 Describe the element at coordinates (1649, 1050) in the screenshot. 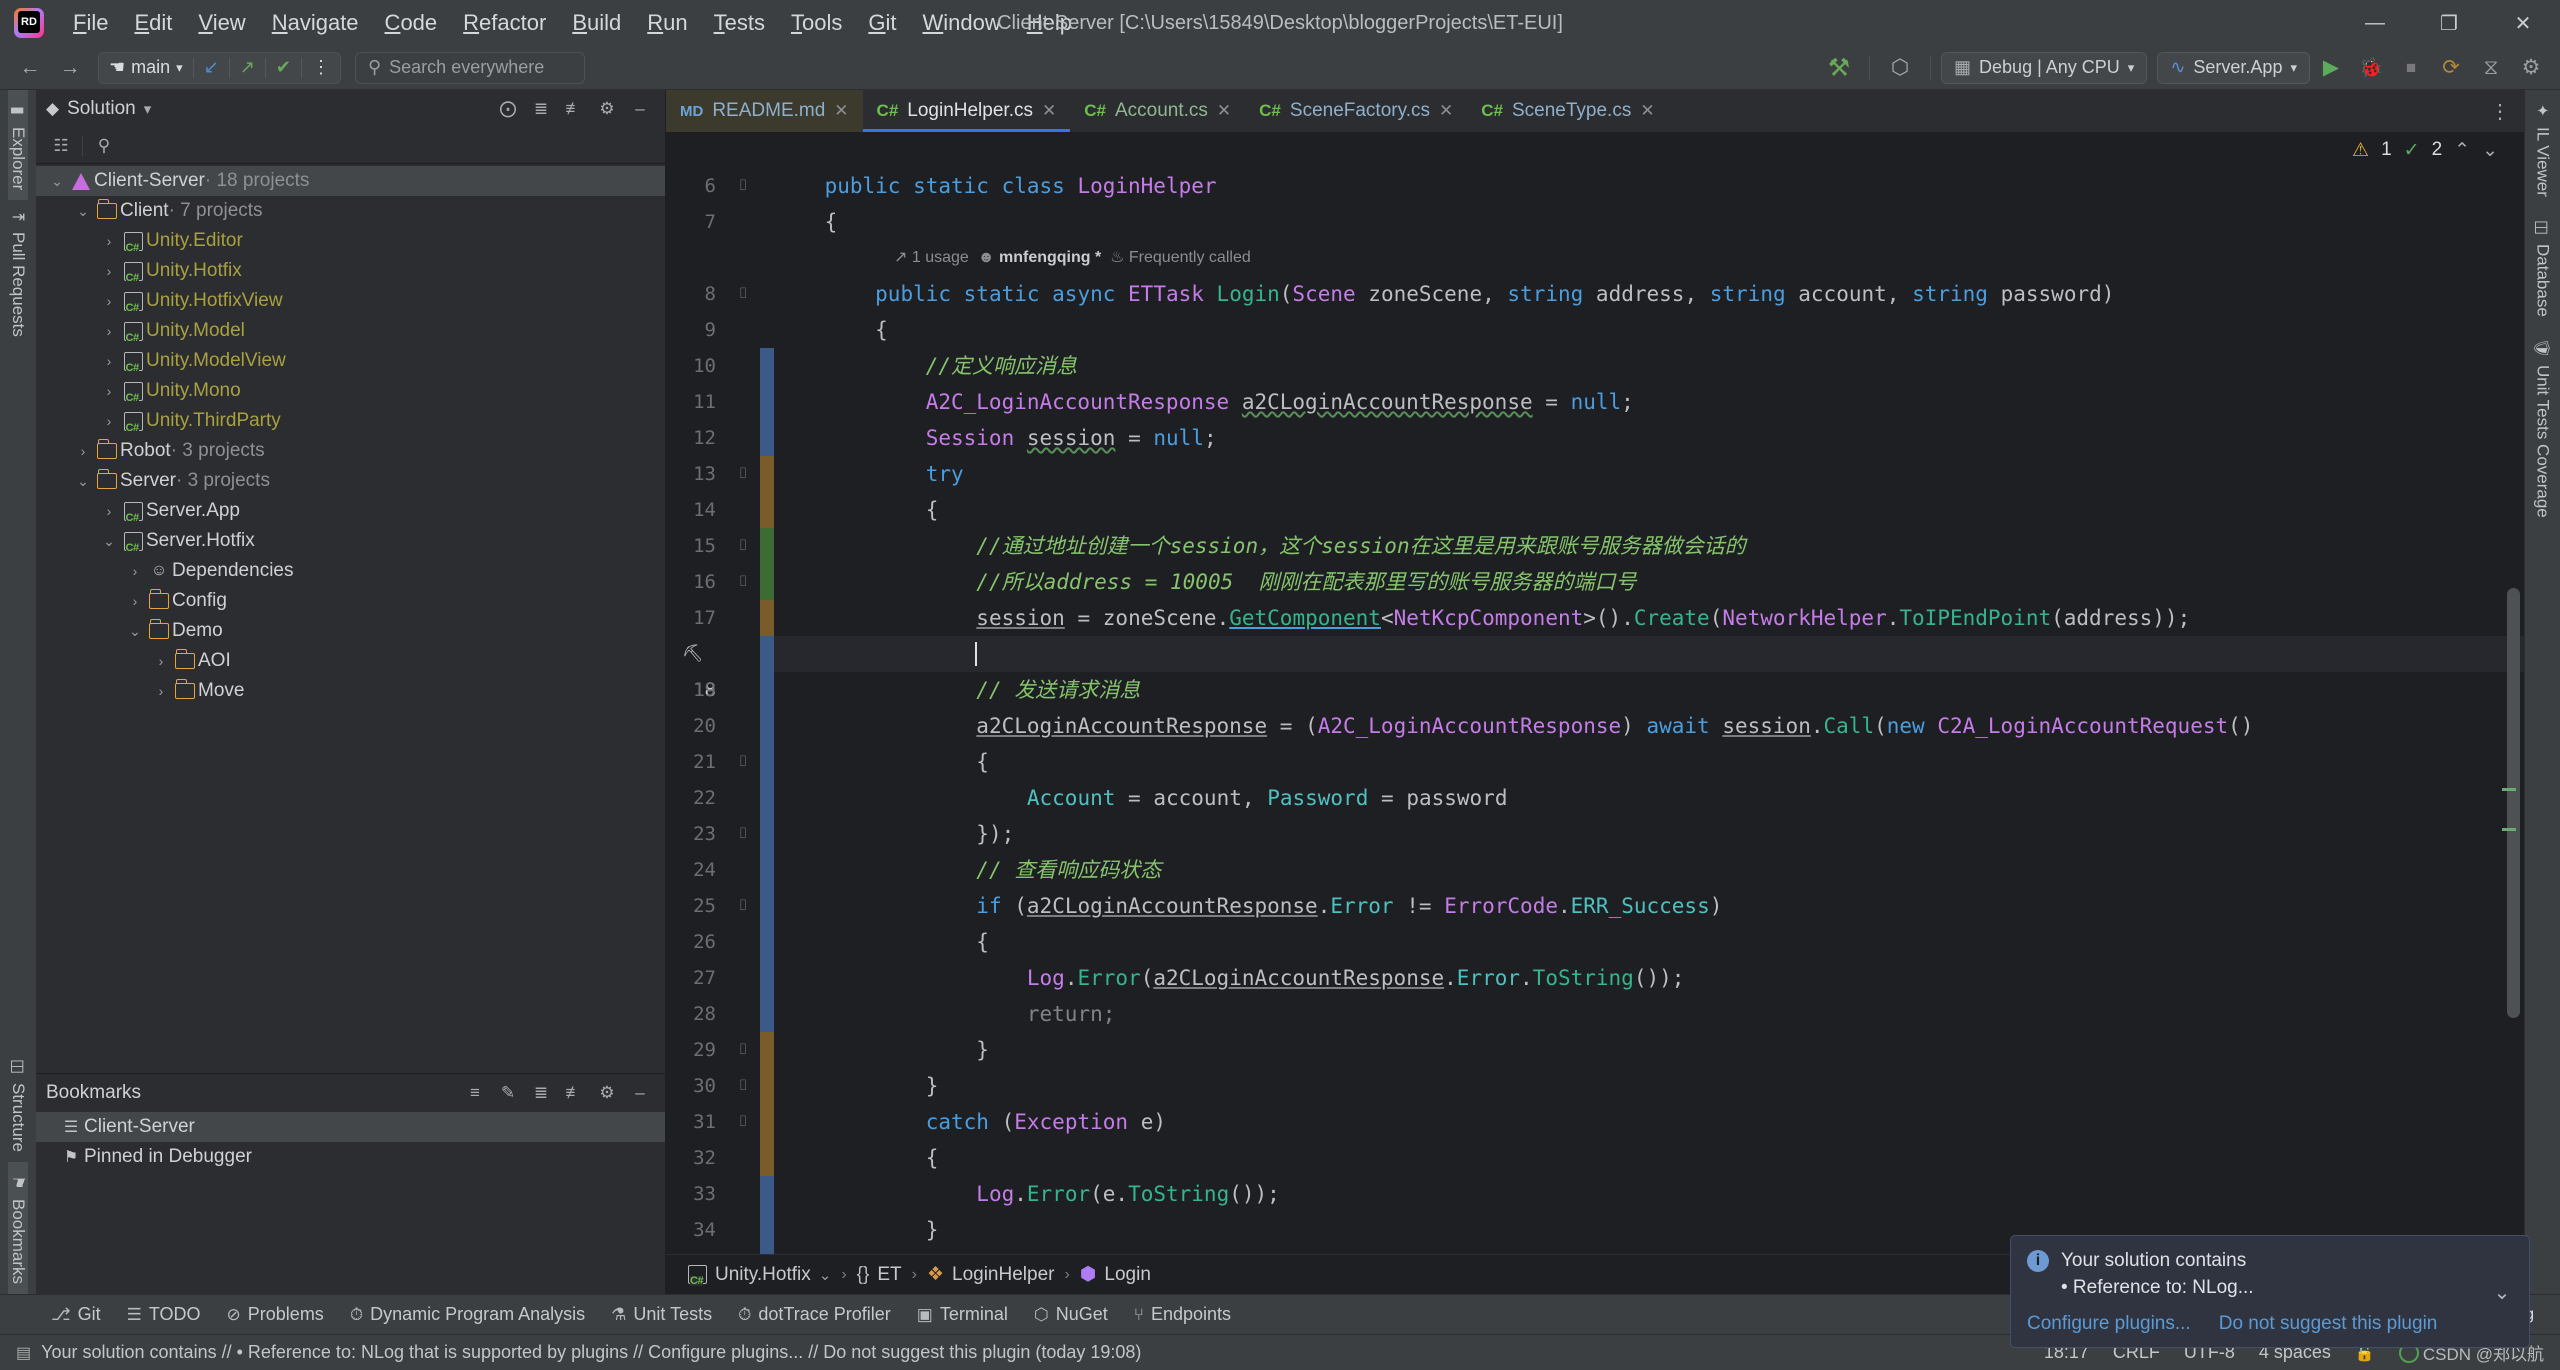

I see `code-line: }` at that location.